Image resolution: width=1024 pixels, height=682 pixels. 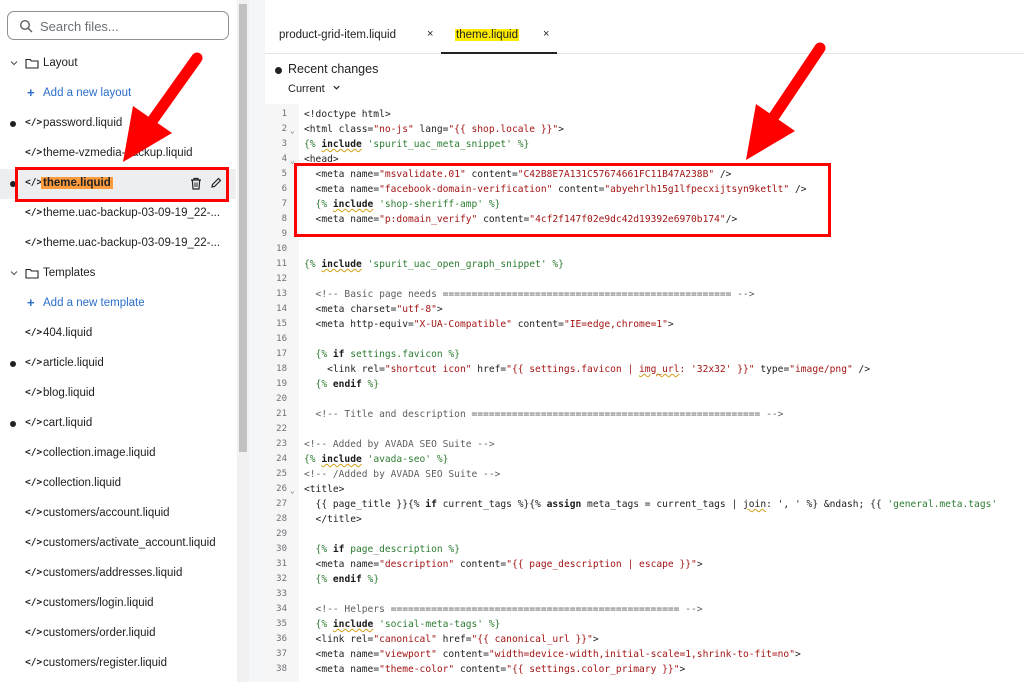 I want to click on line-number: 27, so click(x=281, y=504).